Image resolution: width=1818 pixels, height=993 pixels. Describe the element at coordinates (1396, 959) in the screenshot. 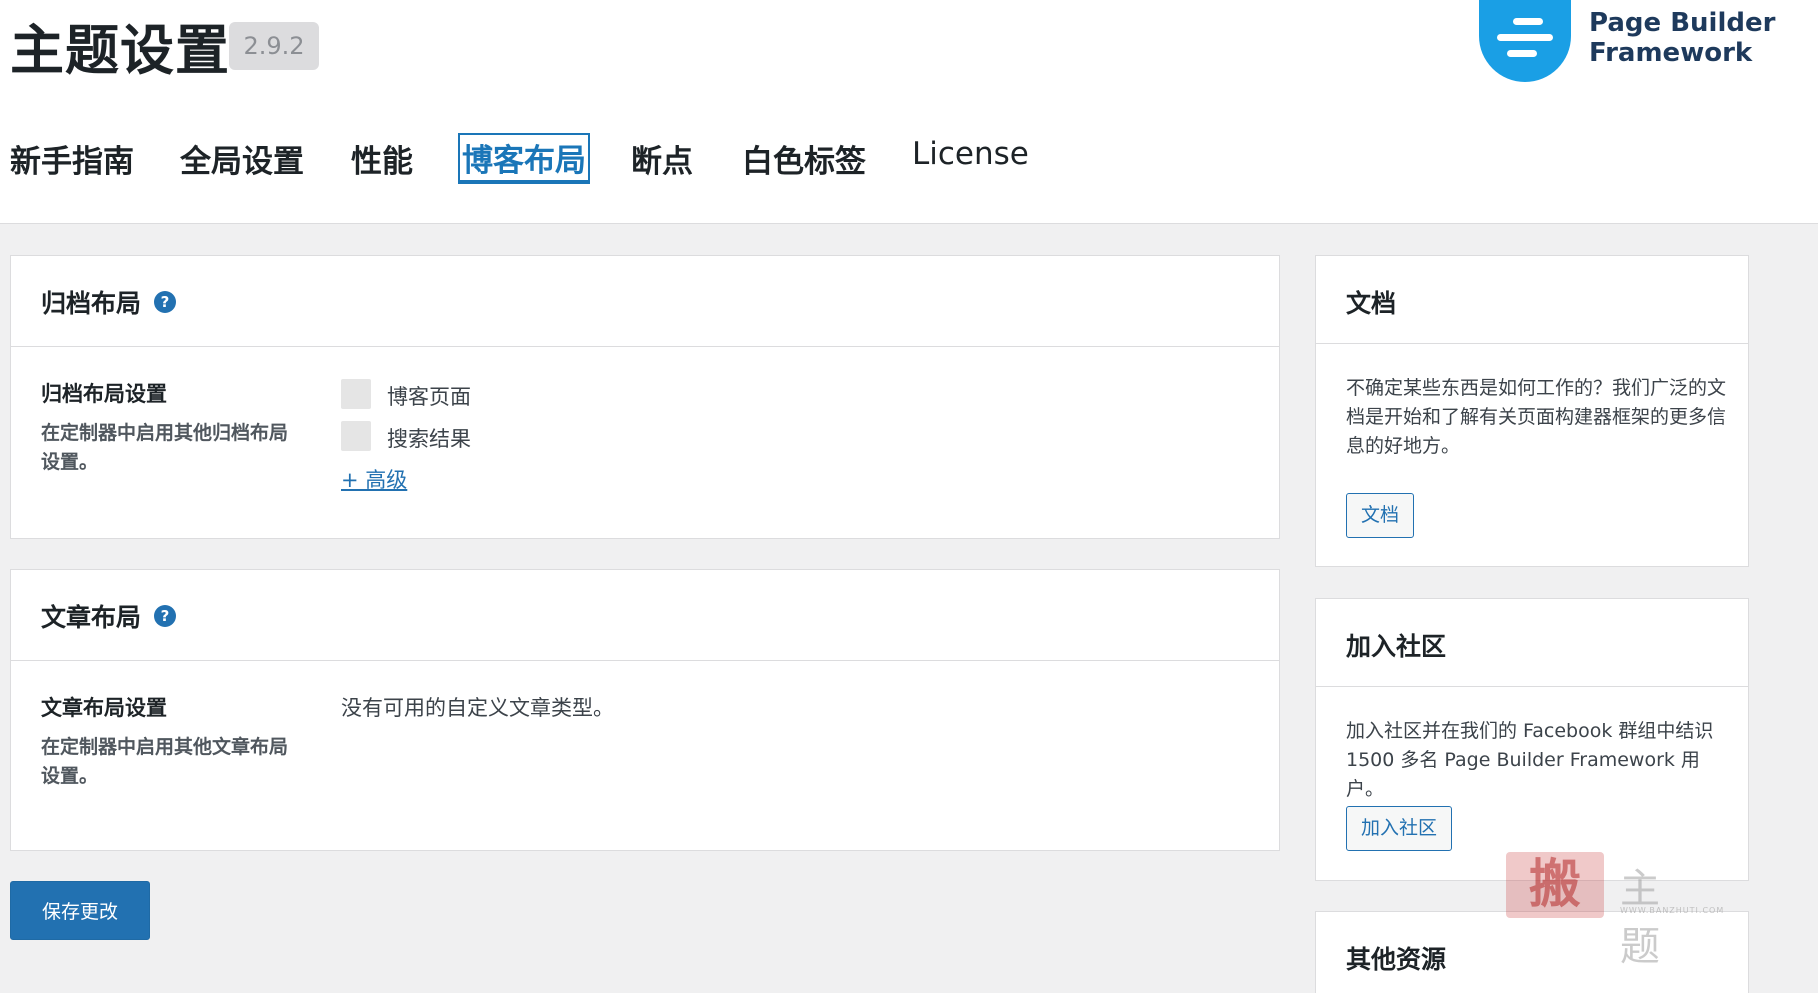

I see `resources-title: 其他资源` at that location.